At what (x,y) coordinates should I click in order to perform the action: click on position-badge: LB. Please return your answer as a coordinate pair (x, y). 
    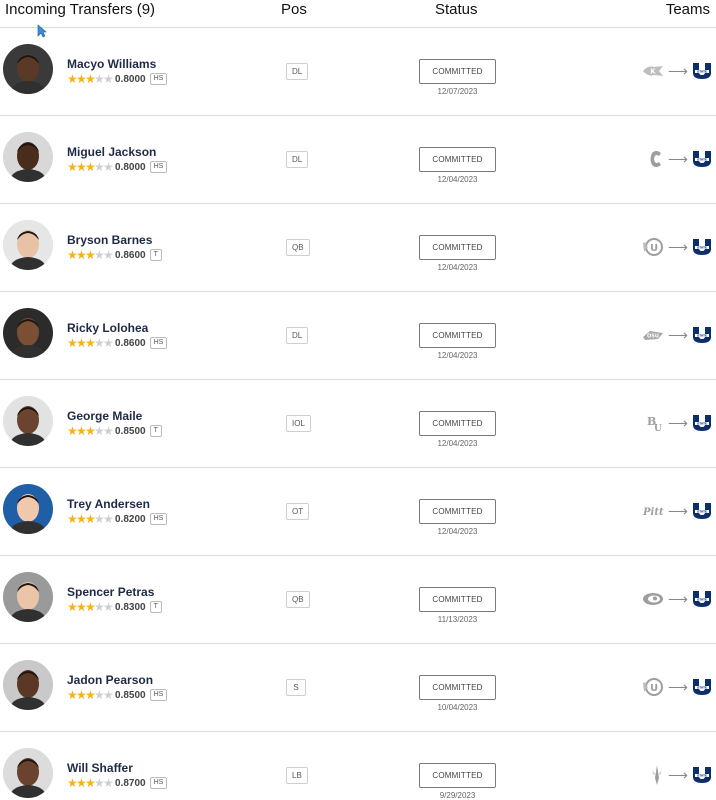
    Looking at the image, I should click on (297, 775).